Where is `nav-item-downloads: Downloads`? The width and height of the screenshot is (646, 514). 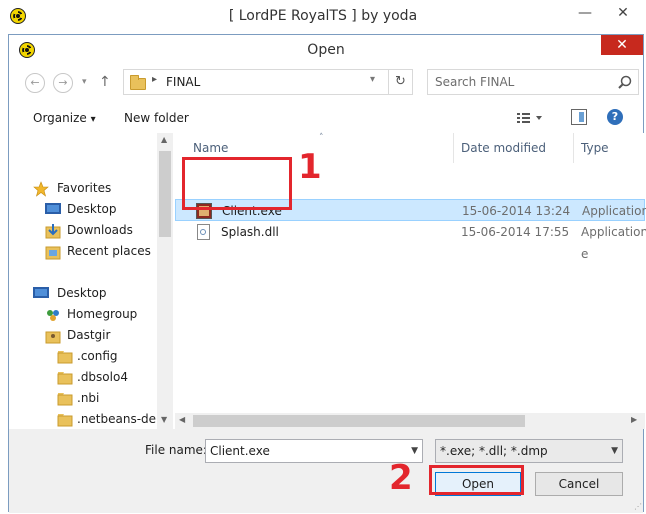
nav-item-downloads: Downloads is located at coordinates (83, 230).